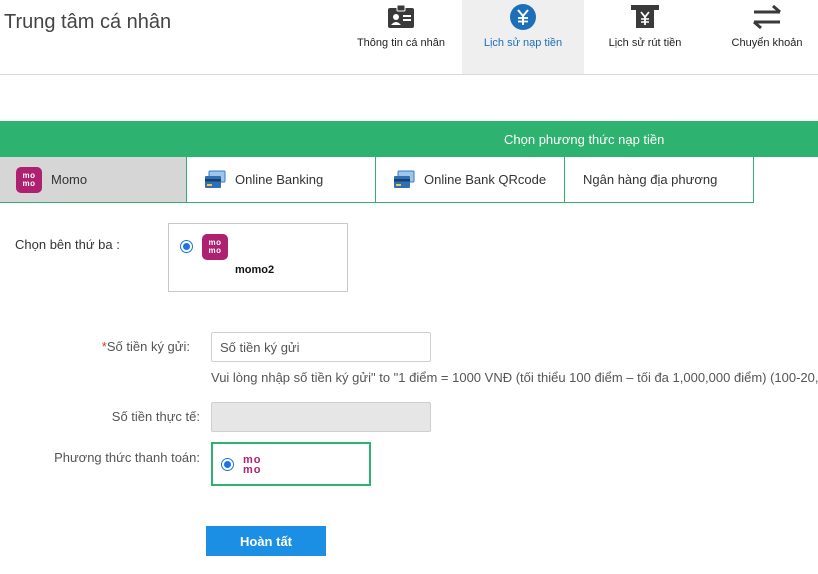 The image size is (818, 574). I want to click on withdraw-yen-icon, so click(645, 17).